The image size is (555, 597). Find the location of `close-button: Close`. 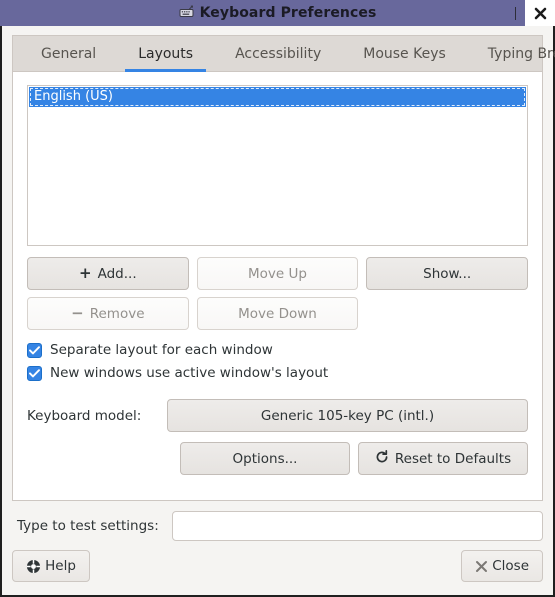

close-button: Close is located at coordinates (502, 566).